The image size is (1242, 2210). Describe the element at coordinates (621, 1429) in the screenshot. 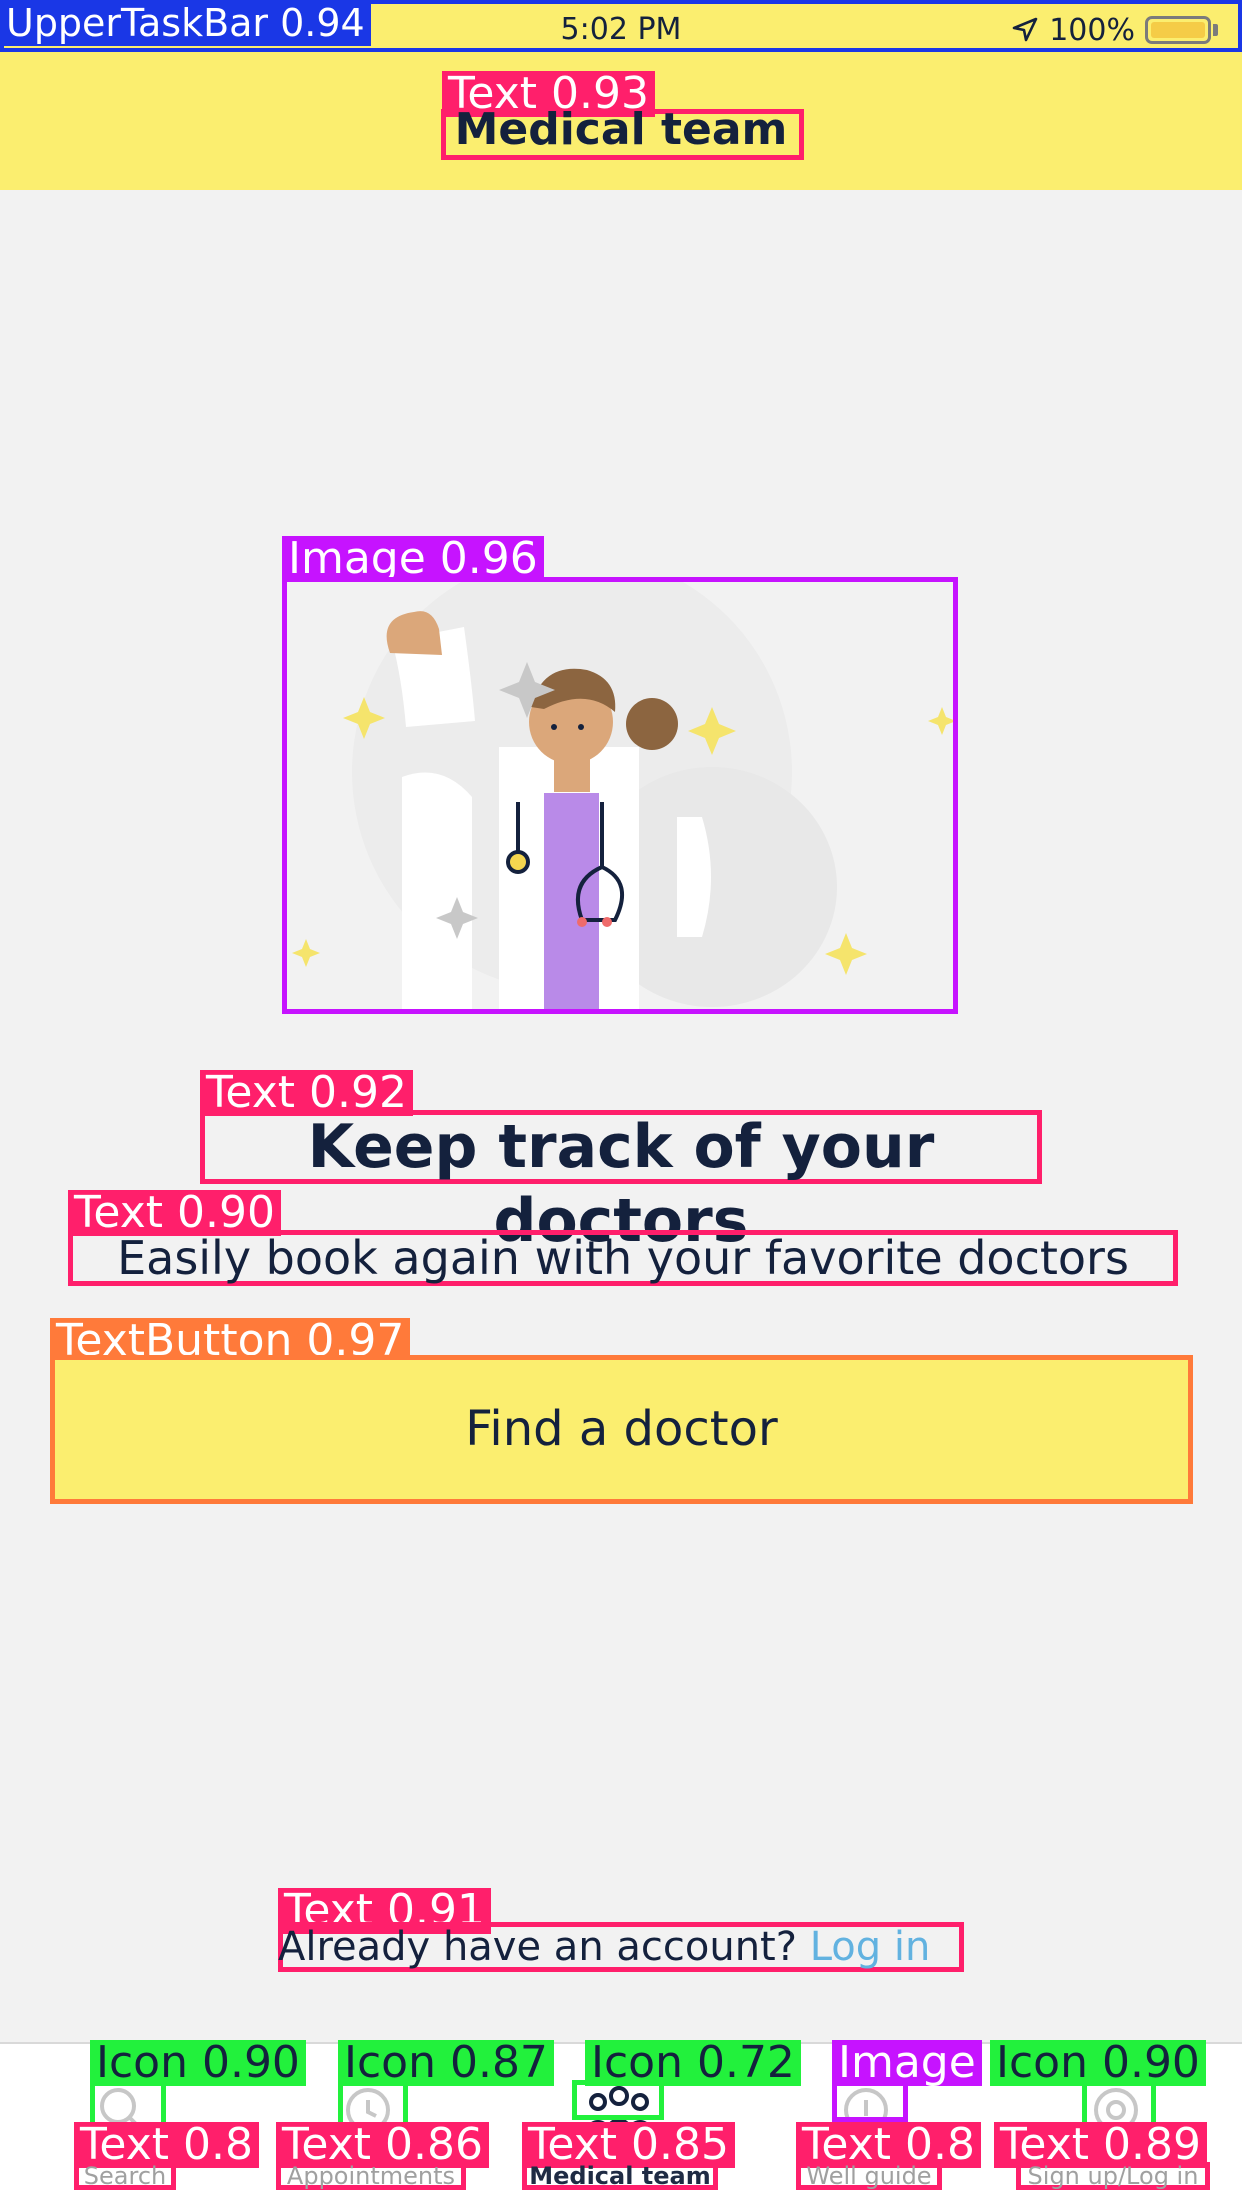

I see `find-doctor-button: Find a doctor` at that location.